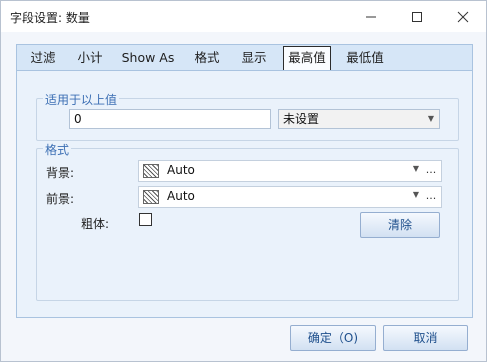 The width and height of the screenshot is (487, 362). I want to click on applies-to-legend: 适用于以上值, so click(81, 99).